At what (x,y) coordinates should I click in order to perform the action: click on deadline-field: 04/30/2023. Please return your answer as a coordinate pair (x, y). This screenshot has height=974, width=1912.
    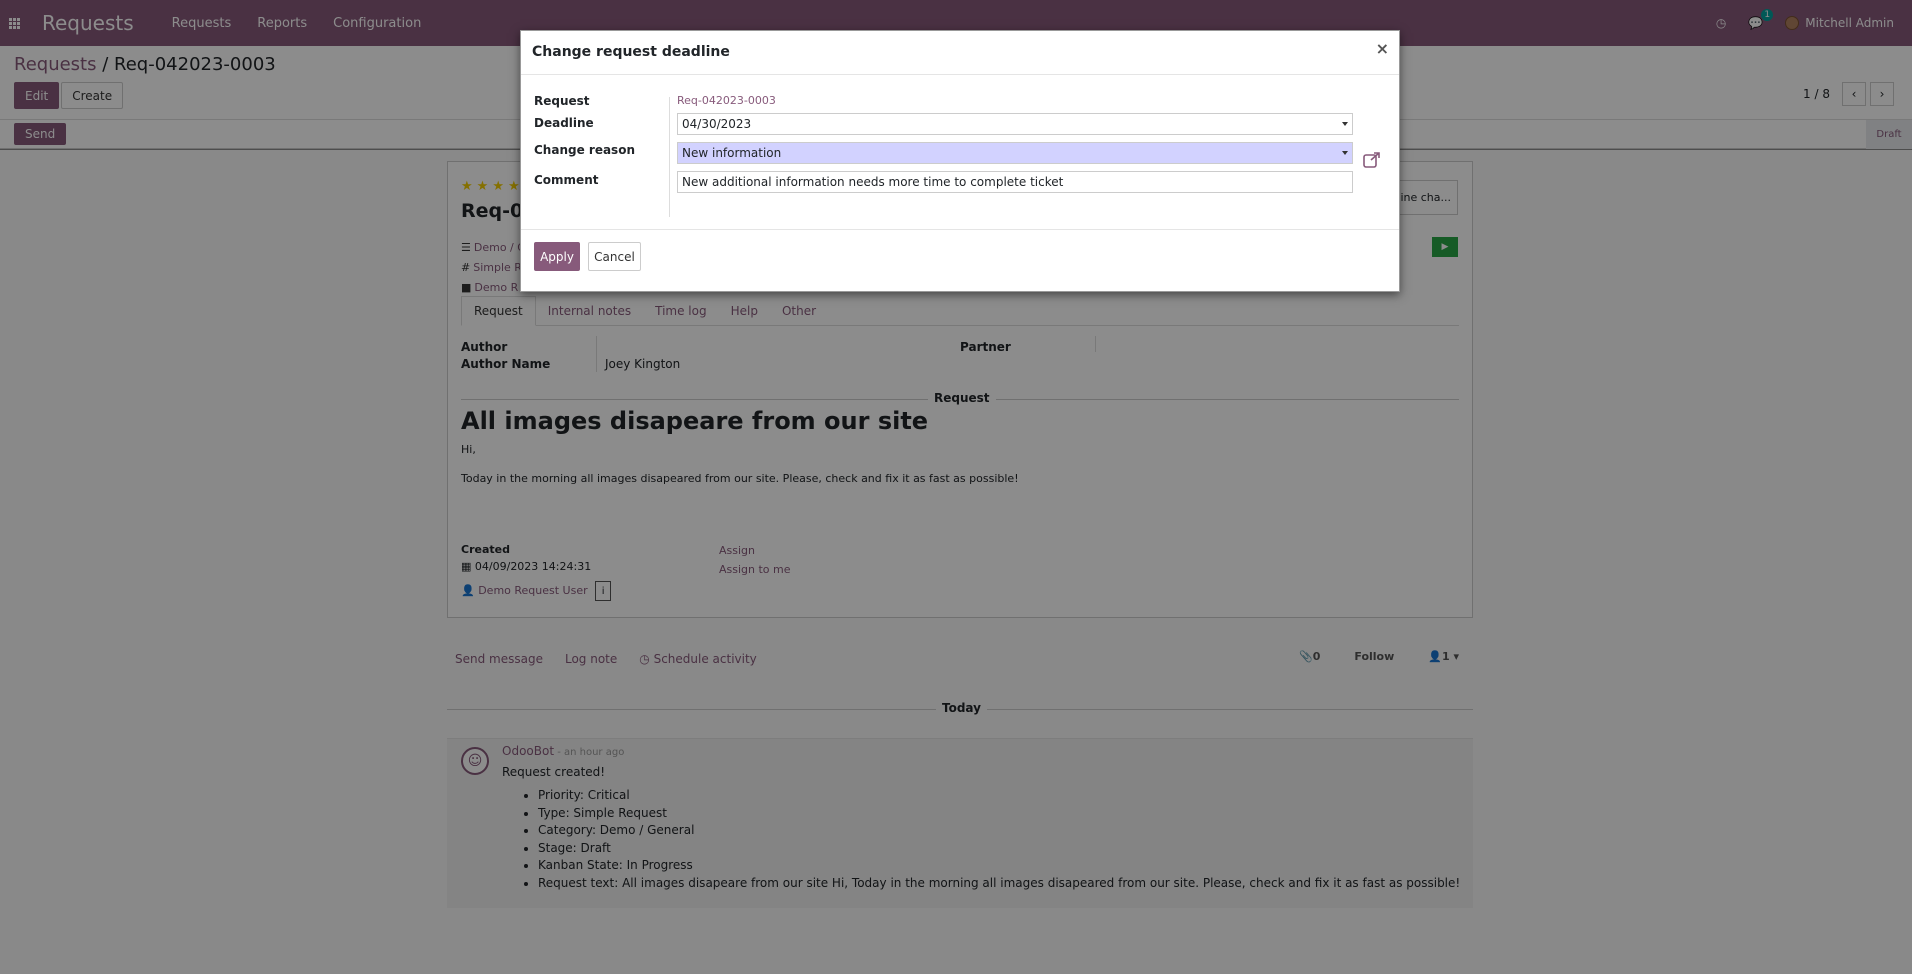
    Looking at the image, I should click on (1015, 124).